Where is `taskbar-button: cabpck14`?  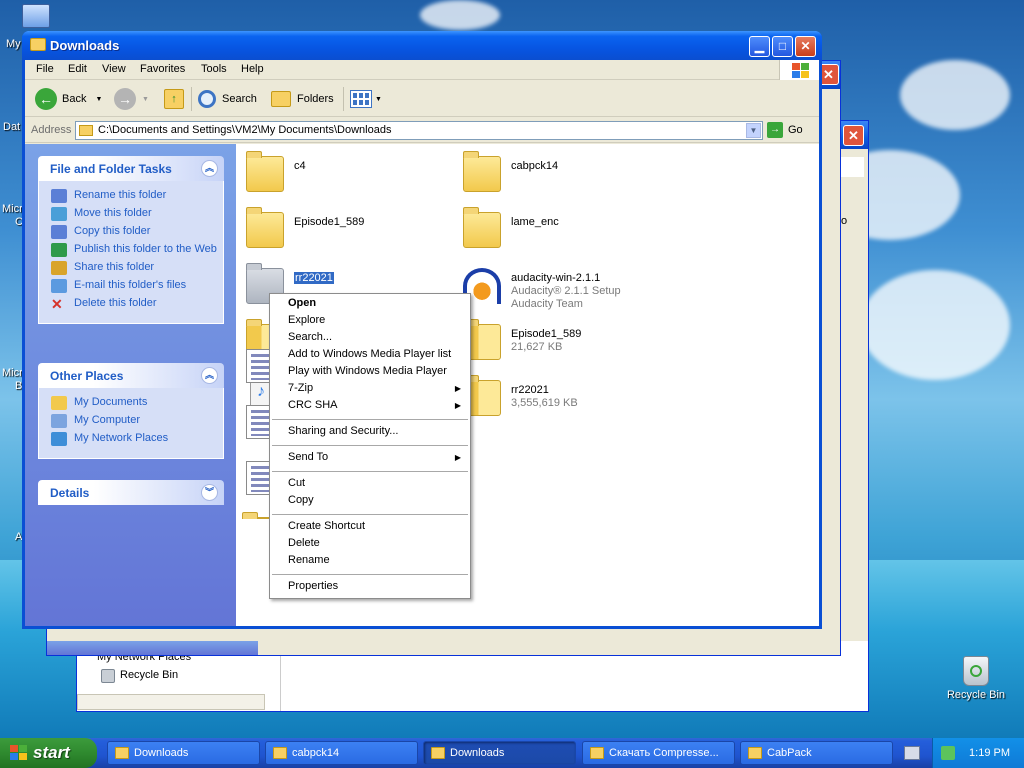 taskbar-button: cabpck14 is located at coordinates (341, 753).